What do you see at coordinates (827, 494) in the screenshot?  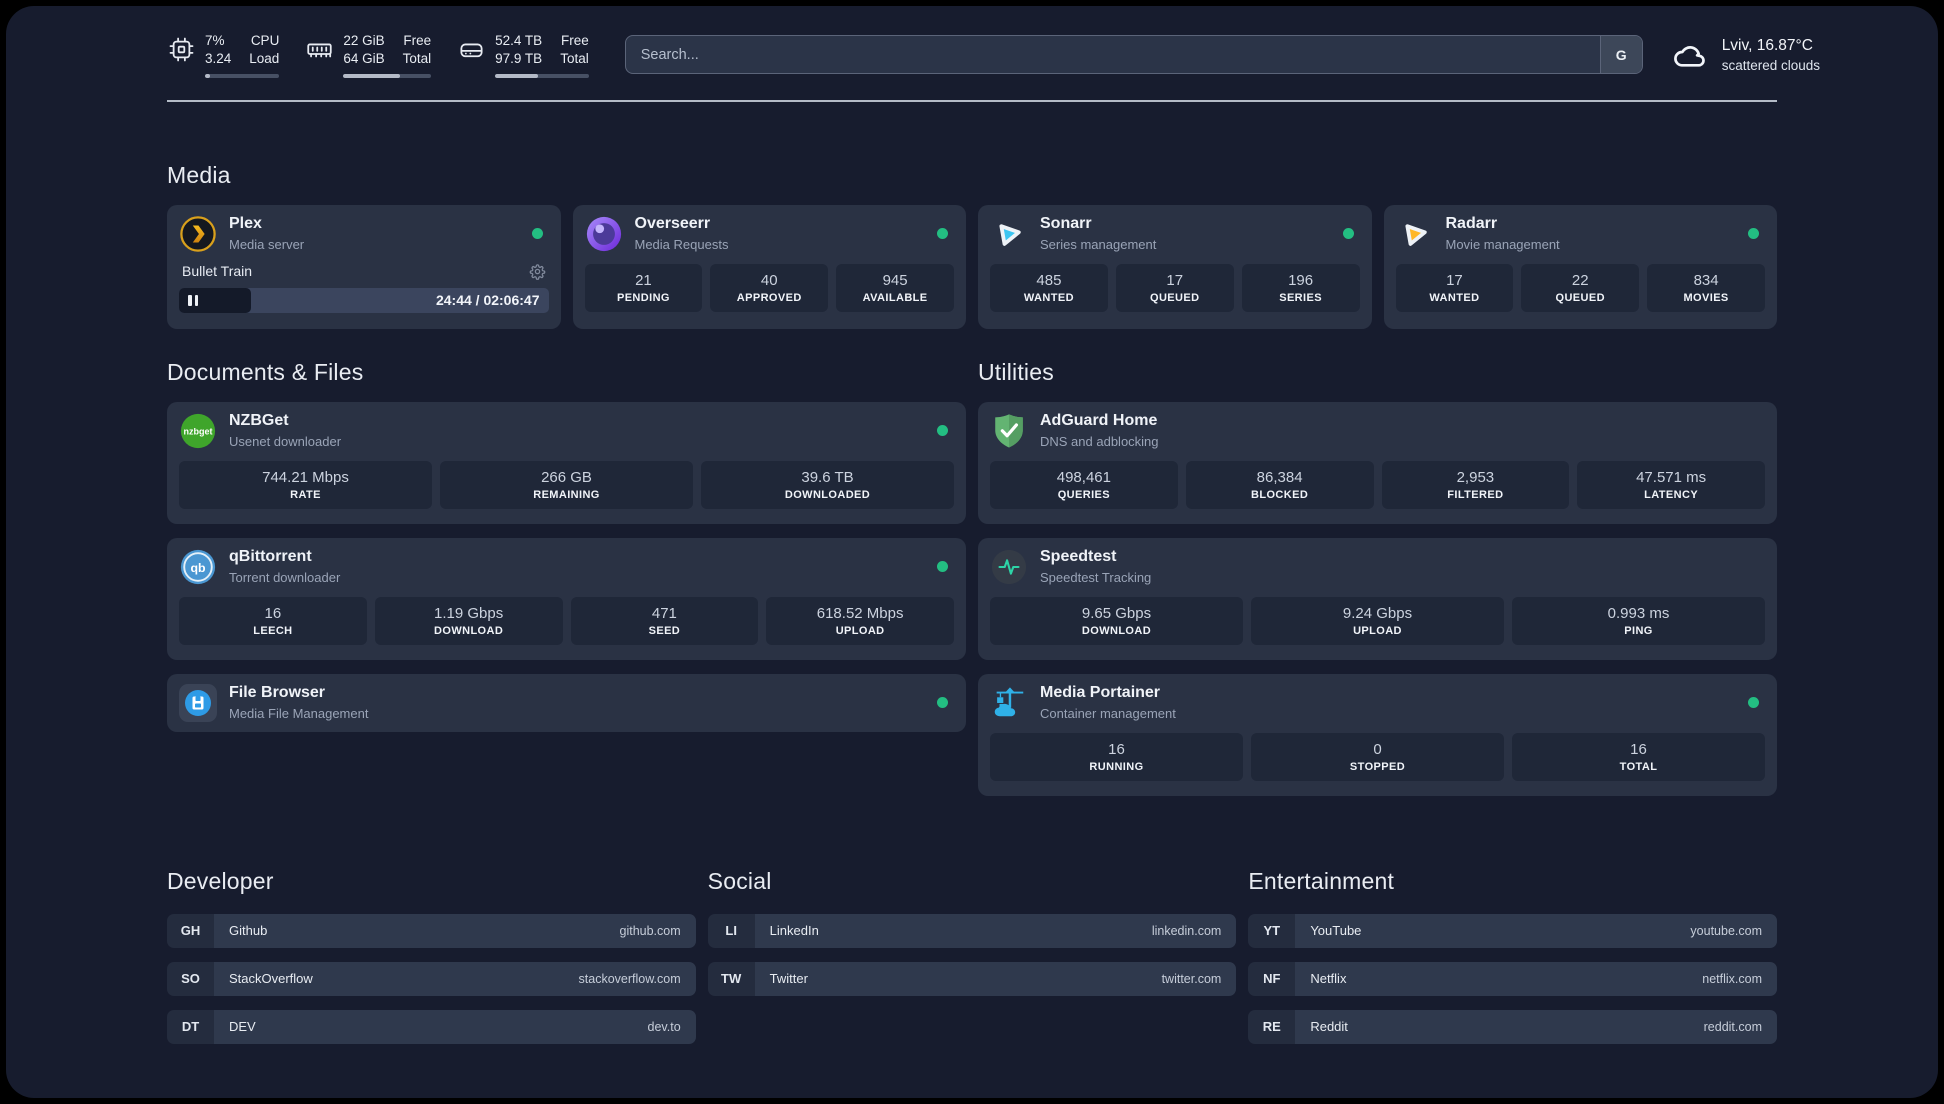 I see `stat-label: DOWNLOADED` at bounding box center [827, 494].